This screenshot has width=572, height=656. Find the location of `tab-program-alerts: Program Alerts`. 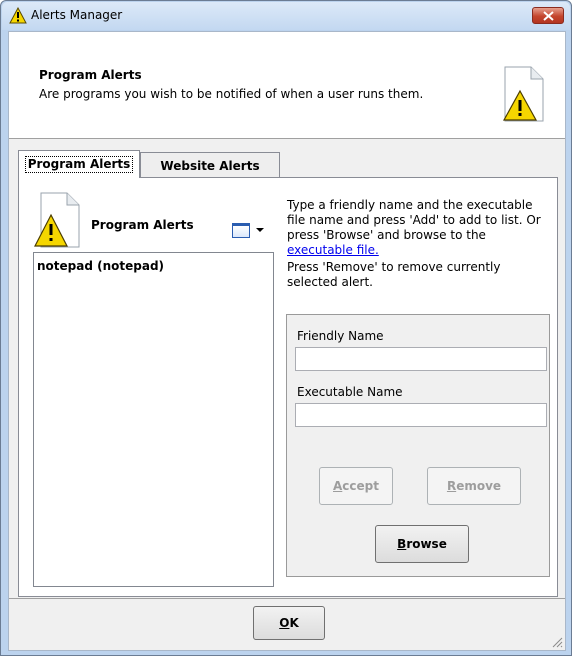

tab-program-alerts: Program Alerts is located at coordinates (79, 164).